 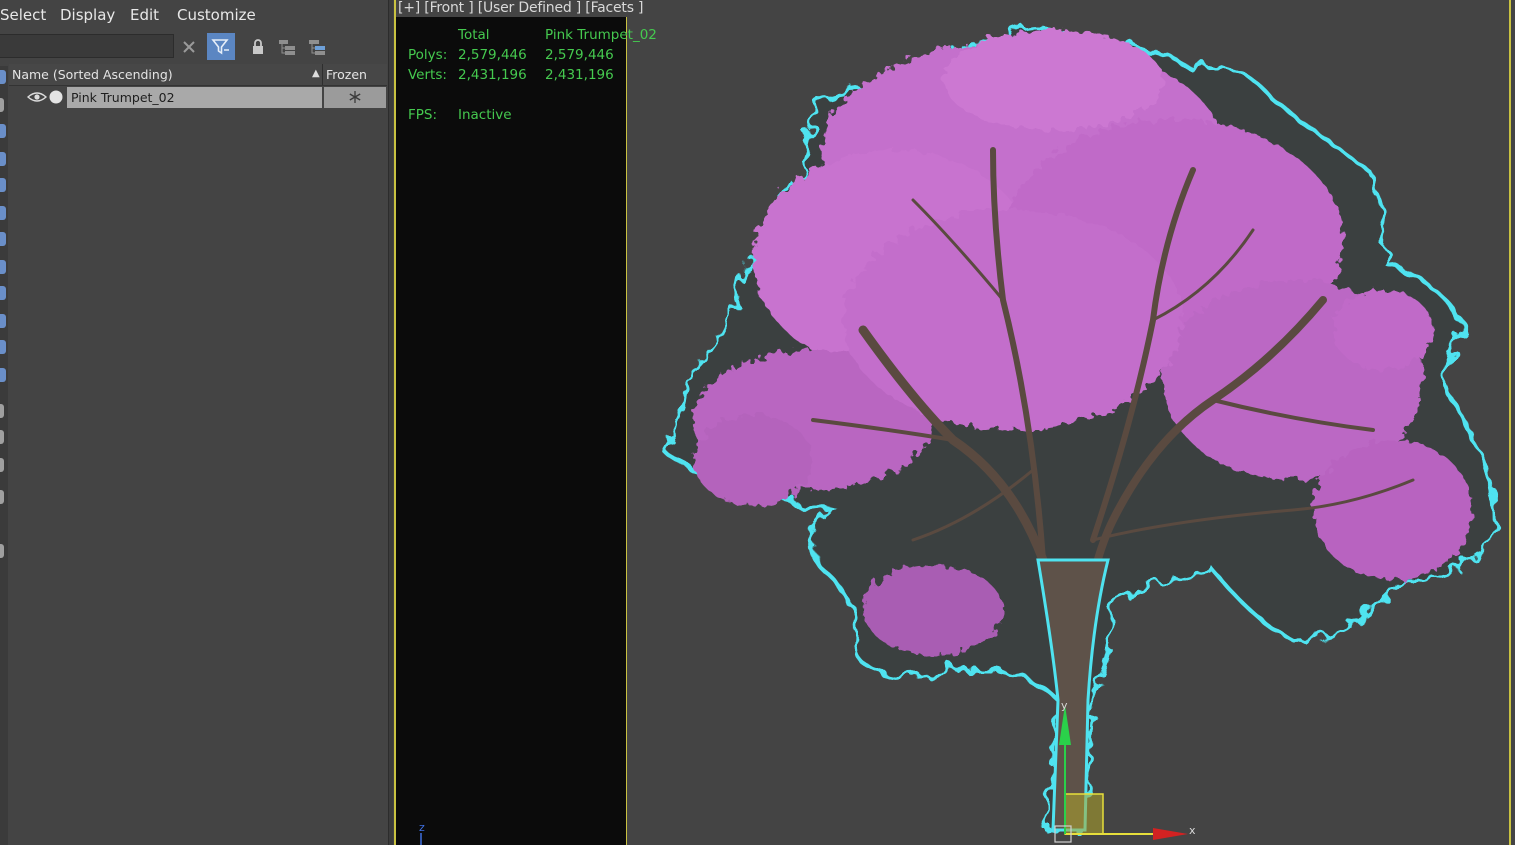 I want to click on row-frozen-cell, so click(x=355, y=97).